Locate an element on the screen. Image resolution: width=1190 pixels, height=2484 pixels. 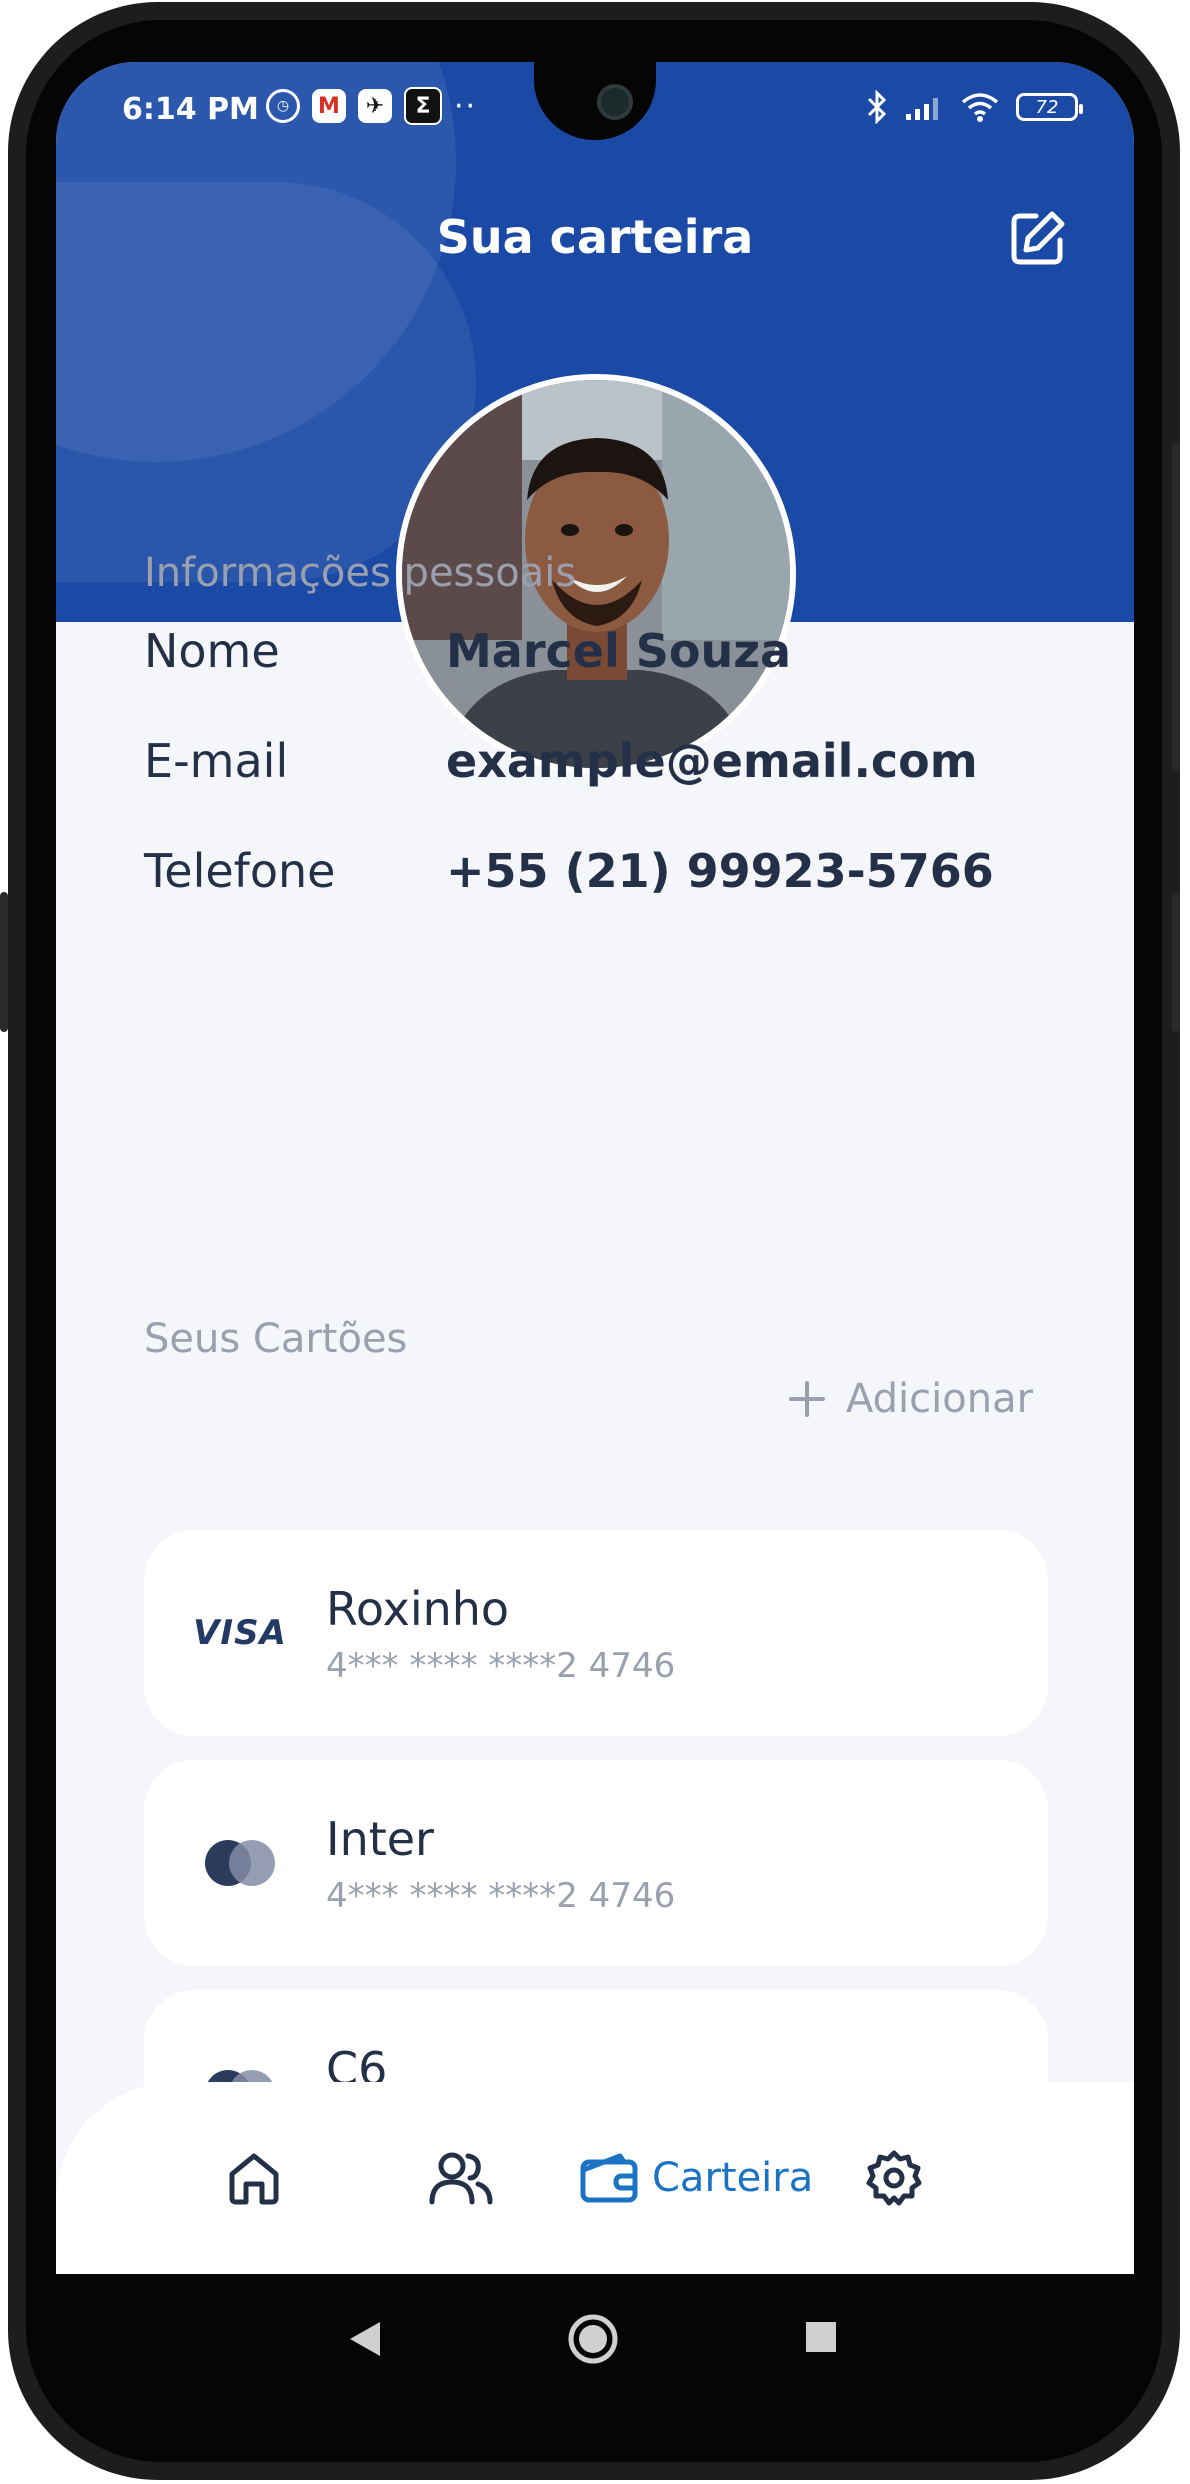
edit-icon is located at coordinates (1038, 238).